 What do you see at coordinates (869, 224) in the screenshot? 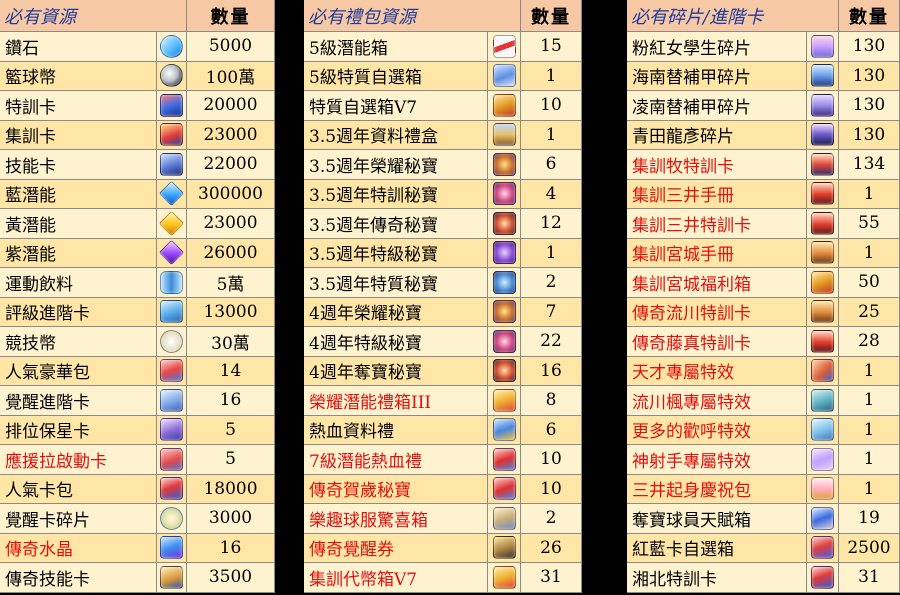
I see `item-qty: 55` at bounding box center [869, 224].